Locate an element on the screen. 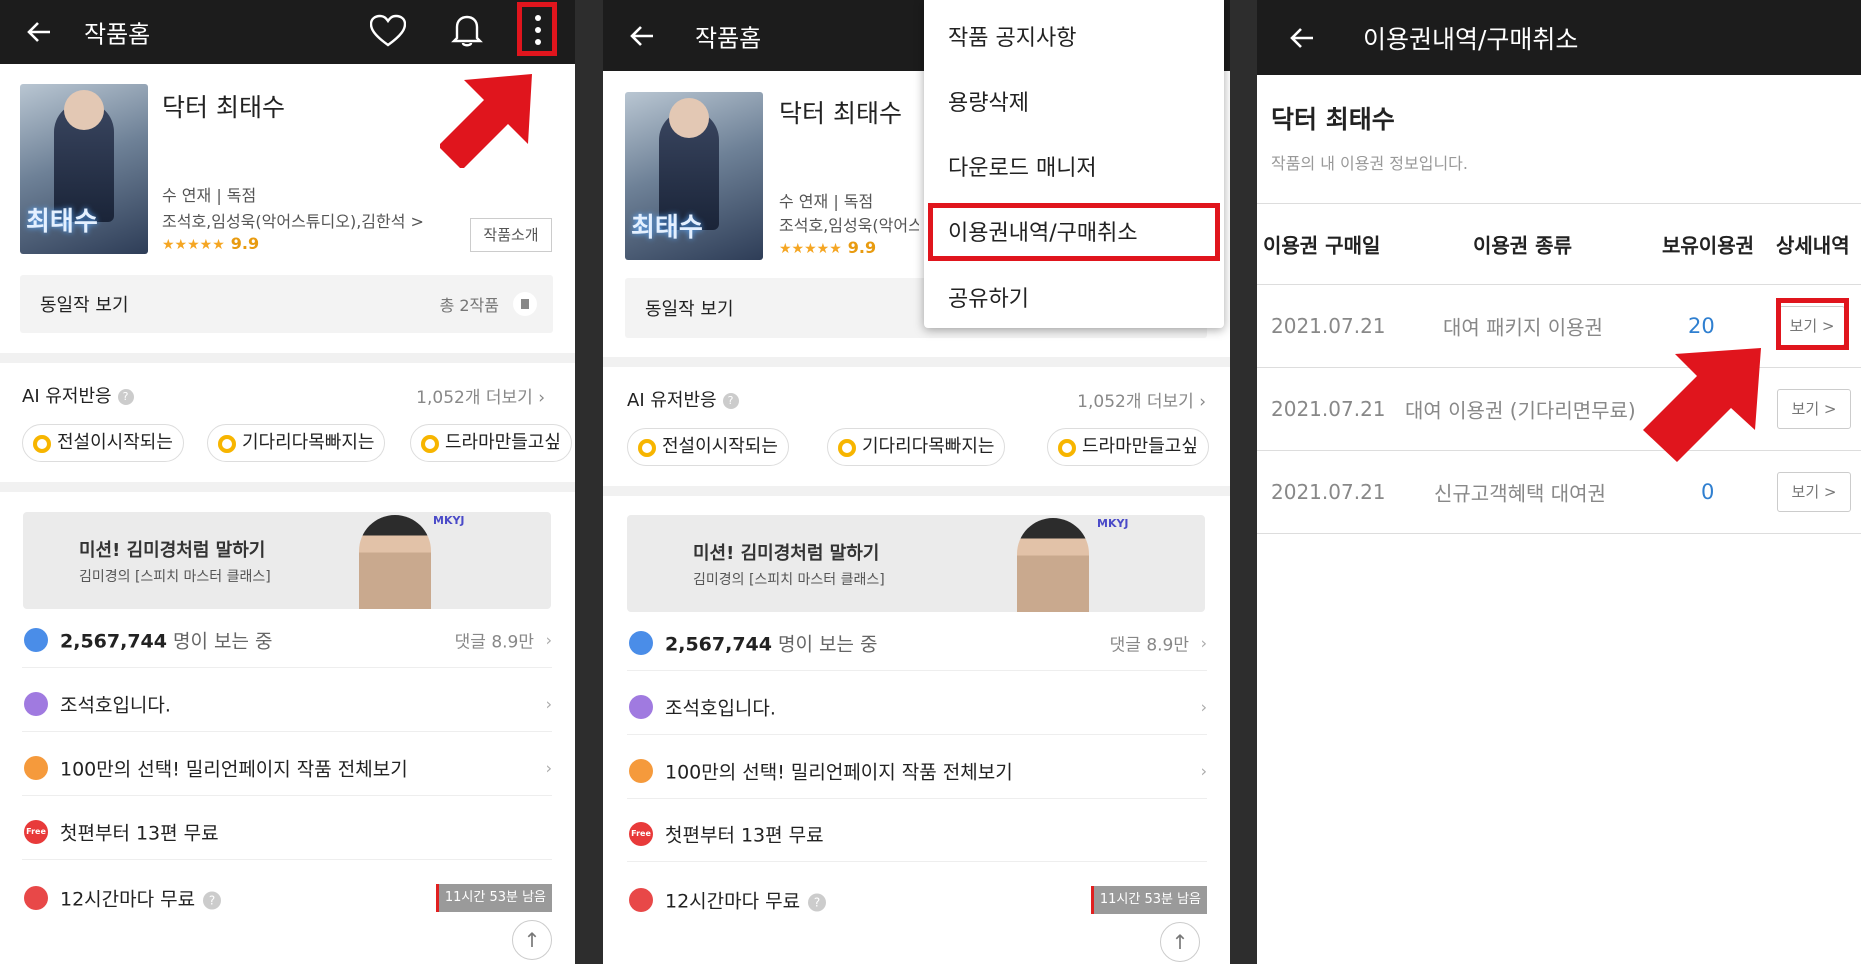  chat-icon is located at coordinates (641, 642).